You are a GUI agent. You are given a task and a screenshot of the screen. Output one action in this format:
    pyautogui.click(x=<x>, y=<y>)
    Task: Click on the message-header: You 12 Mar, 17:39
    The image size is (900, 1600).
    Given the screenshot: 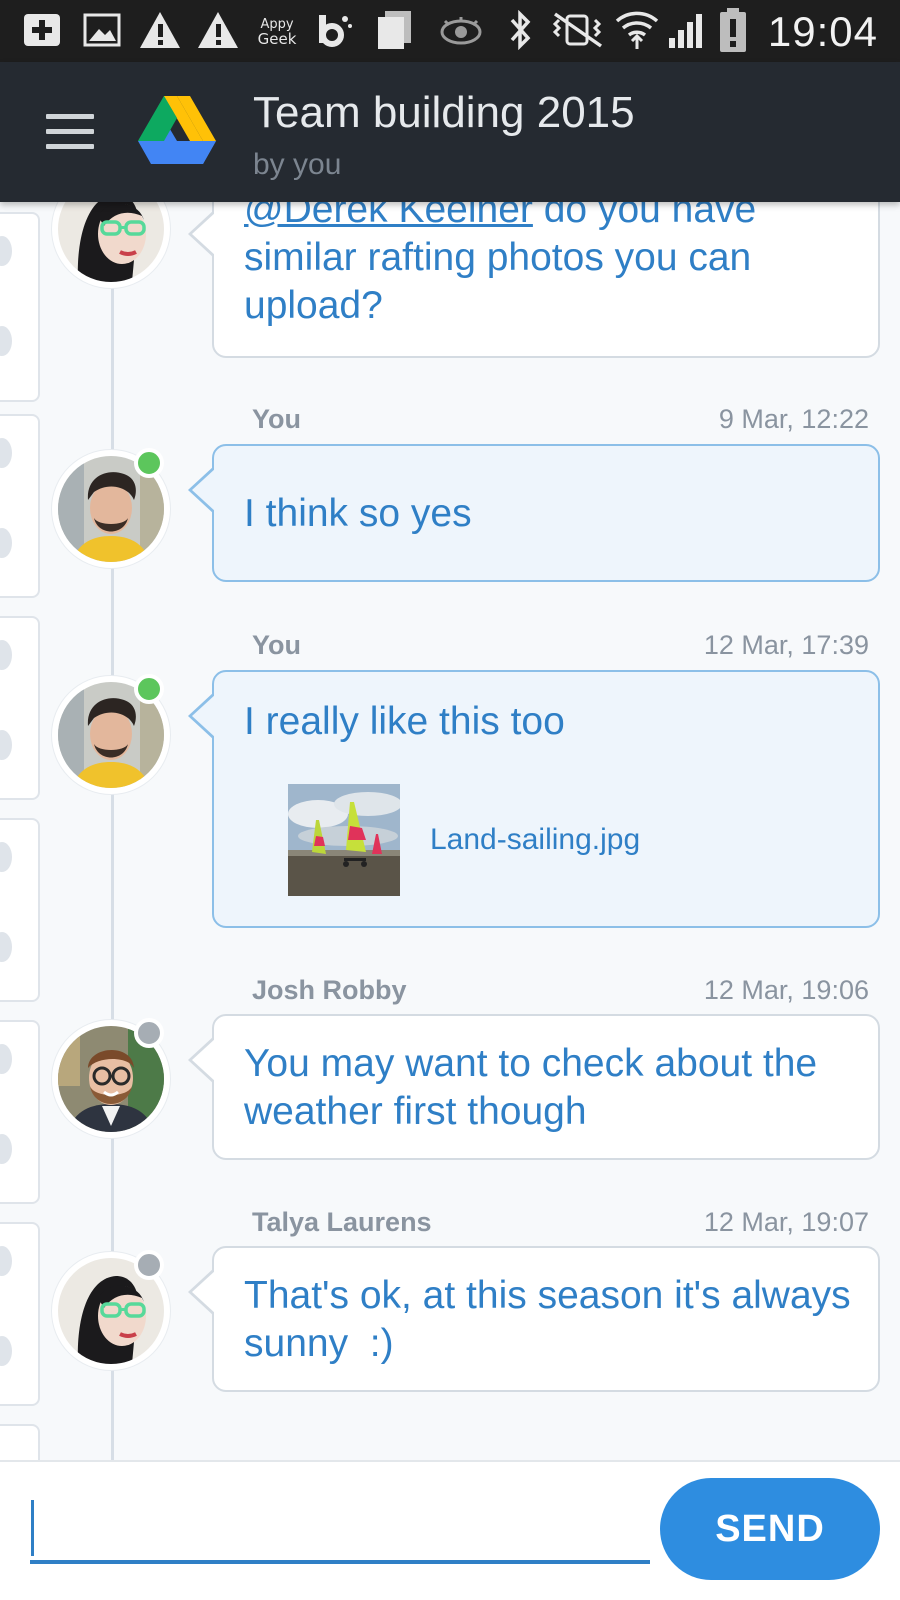 What is the action you would take?
    pyautogui.click(x=560, y=645)
    